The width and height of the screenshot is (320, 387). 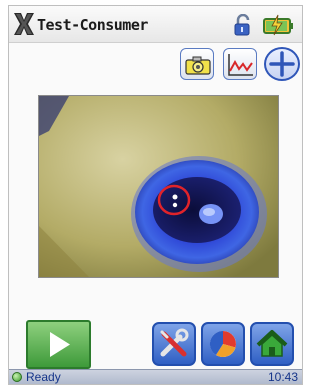 What do you see at coordinates (282, 377) in the screenshot?
I see `status-time: 10:43` at bounding box center [282, 377].